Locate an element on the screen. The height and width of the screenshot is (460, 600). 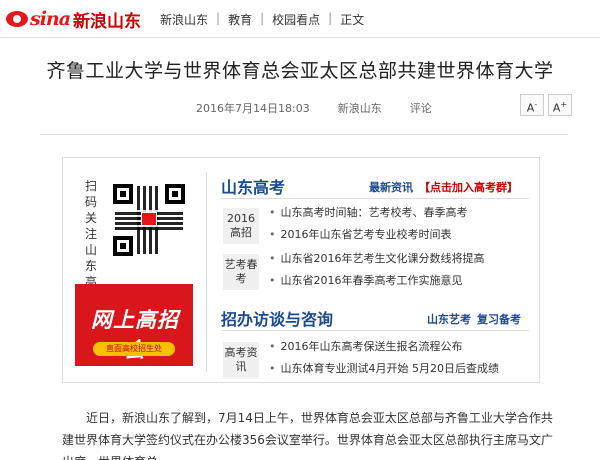
font-decrease-button: A- is located at coordinates (532, 105).